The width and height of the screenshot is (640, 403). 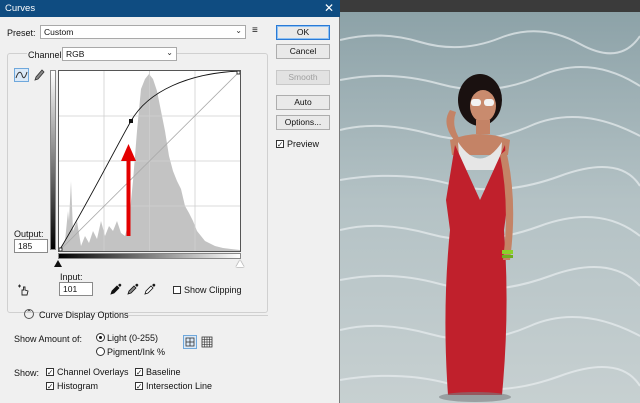 What do you see at coordinates (136, 352) in the screenshot?
I see `pigment-radio-label: Pigment/Ink %` at bounding box center [136, 352].